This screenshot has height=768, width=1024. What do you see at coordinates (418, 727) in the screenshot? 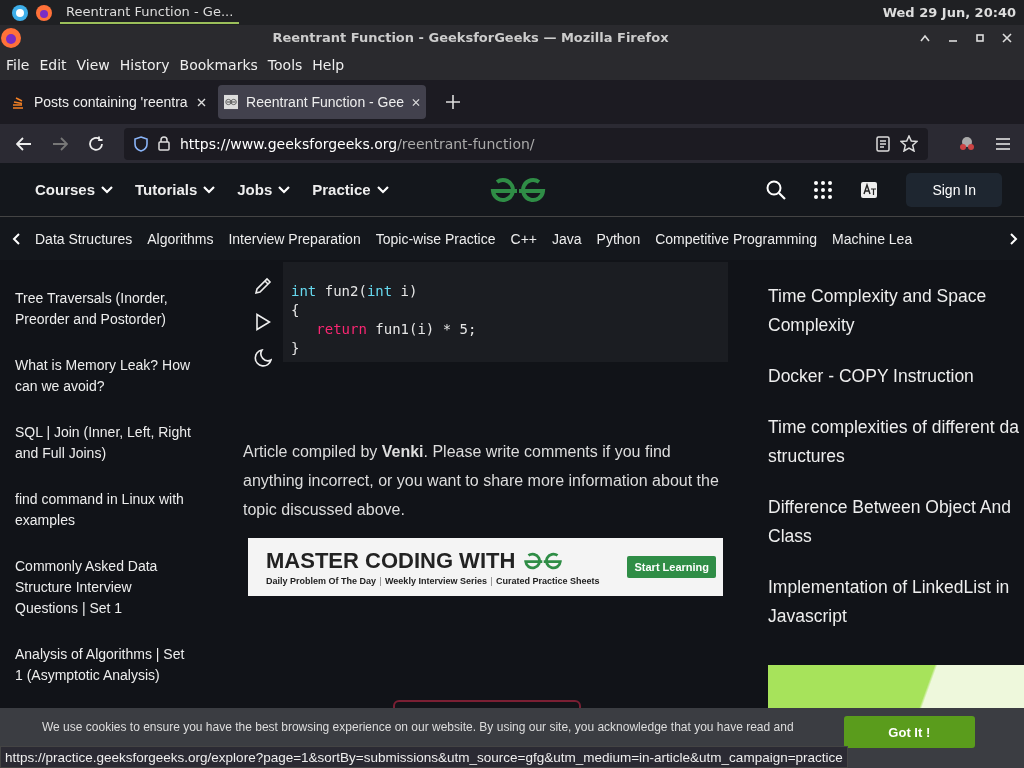
I see `cookie-notice: We use cookies to ensure you have the best browsing experience on our website. By using our site, you acknowledge that you have read and` at bounding box center [418, 727].